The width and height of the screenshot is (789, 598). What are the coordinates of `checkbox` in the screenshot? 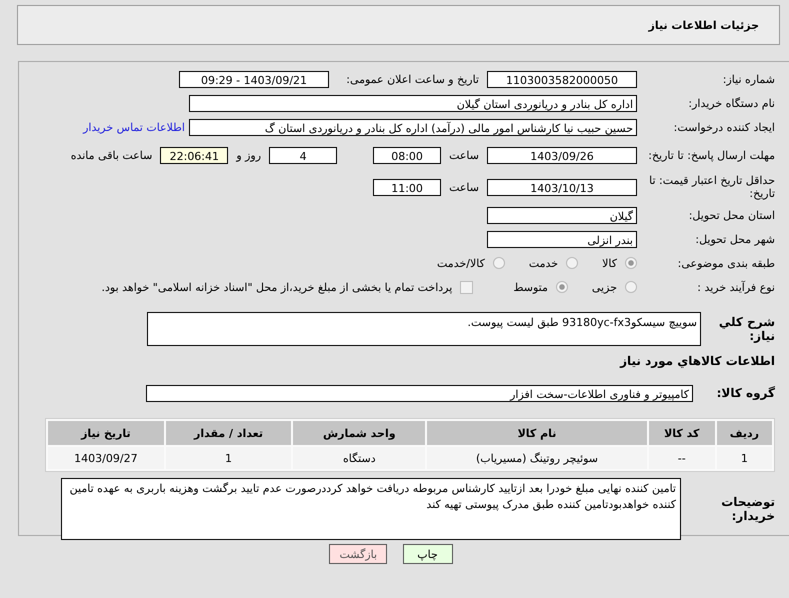 It's located at (467, 287).